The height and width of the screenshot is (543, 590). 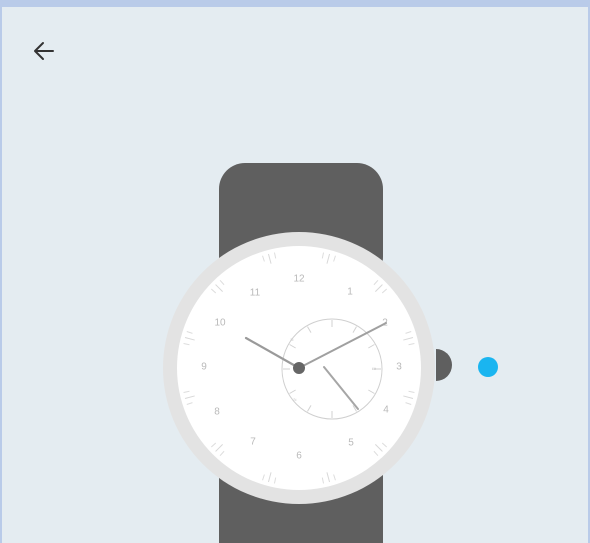 I want to click on dial-number-7: 7, so click(x=253, y=442).